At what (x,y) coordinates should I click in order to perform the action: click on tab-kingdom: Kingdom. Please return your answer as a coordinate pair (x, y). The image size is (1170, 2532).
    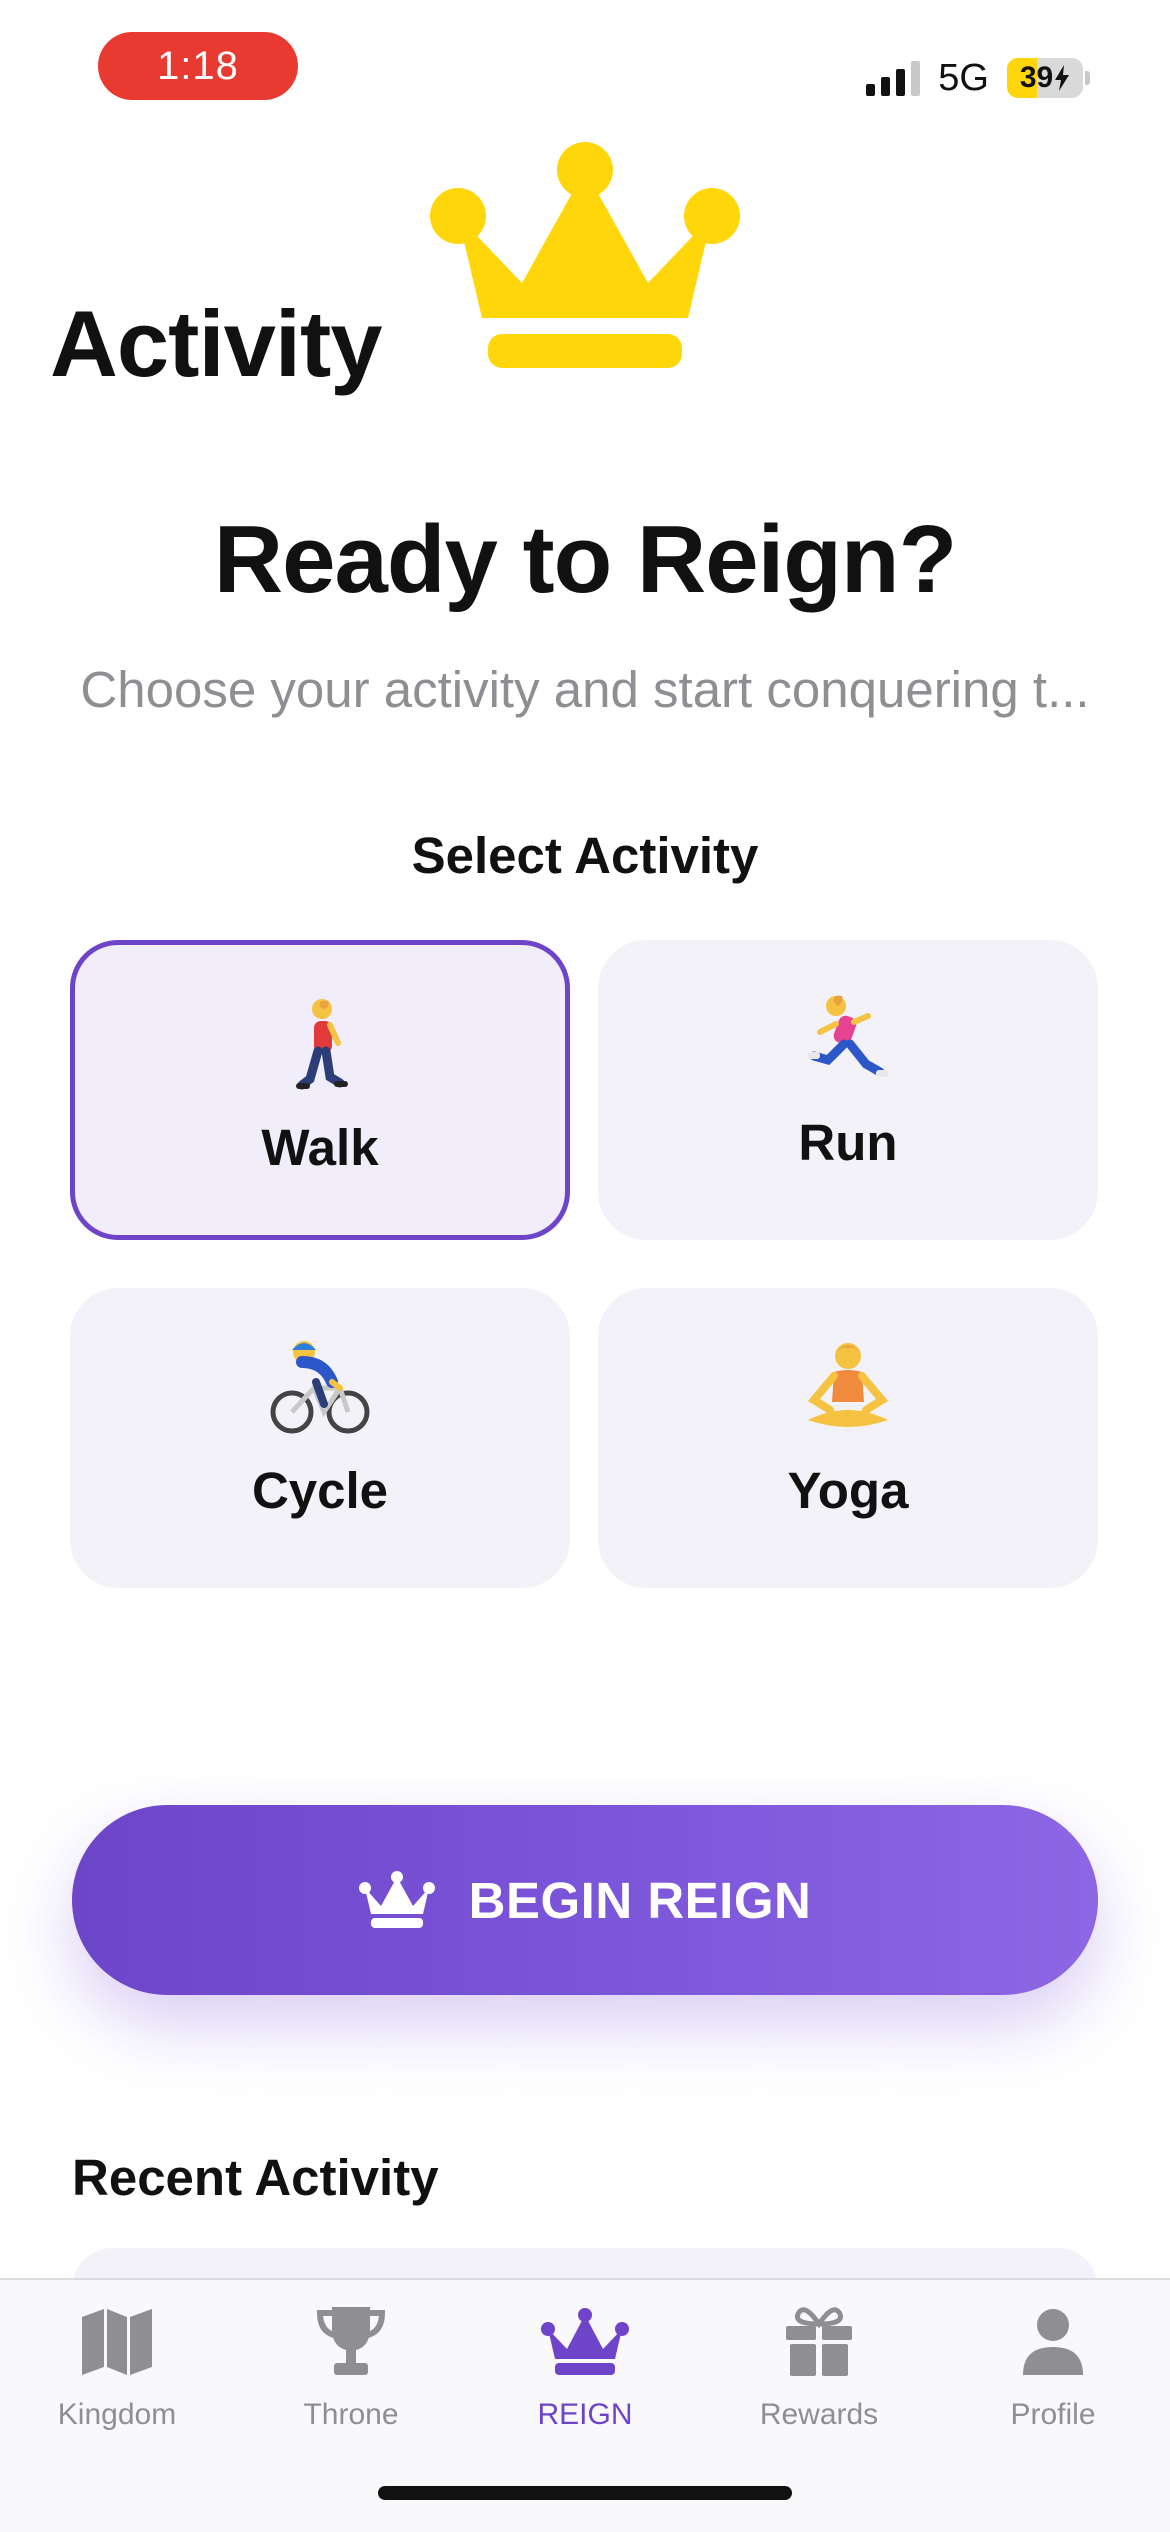
    Looking at the image, I should click on (117, 2367).